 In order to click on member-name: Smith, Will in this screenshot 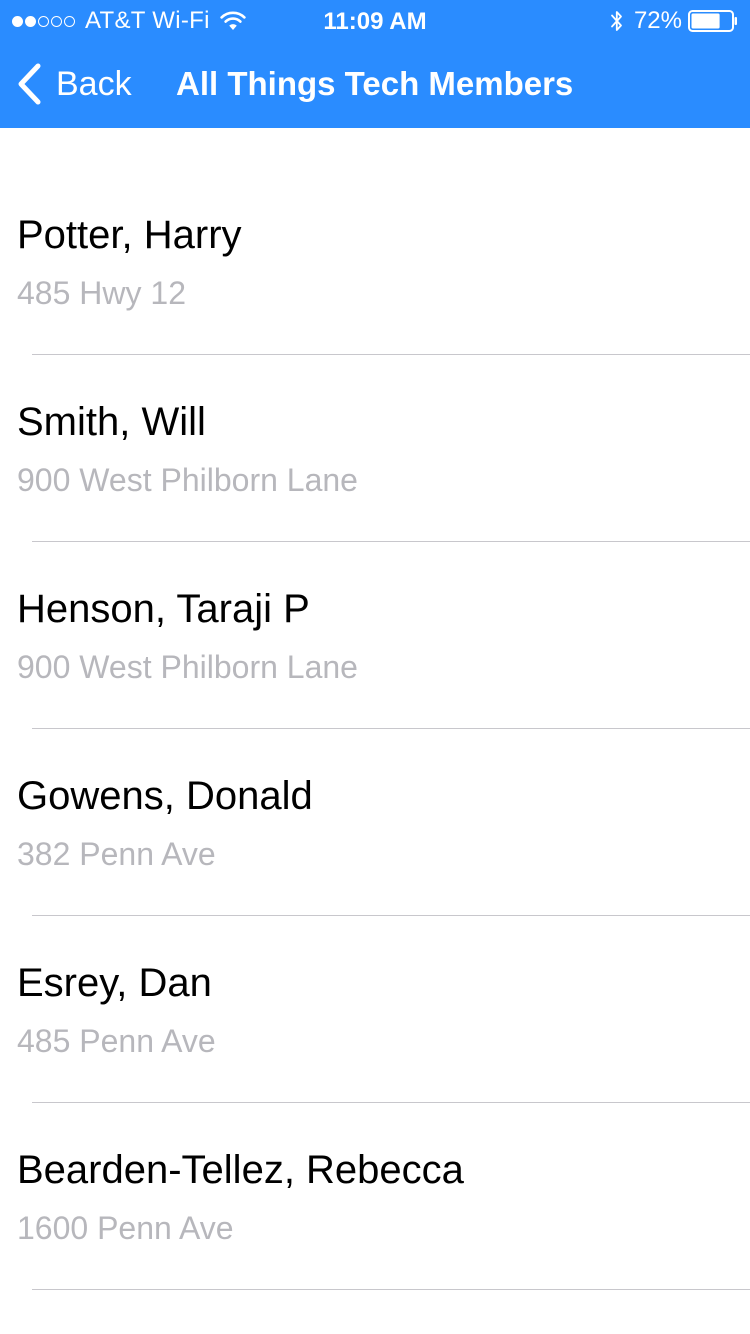, I will do `click(111, 422)`.